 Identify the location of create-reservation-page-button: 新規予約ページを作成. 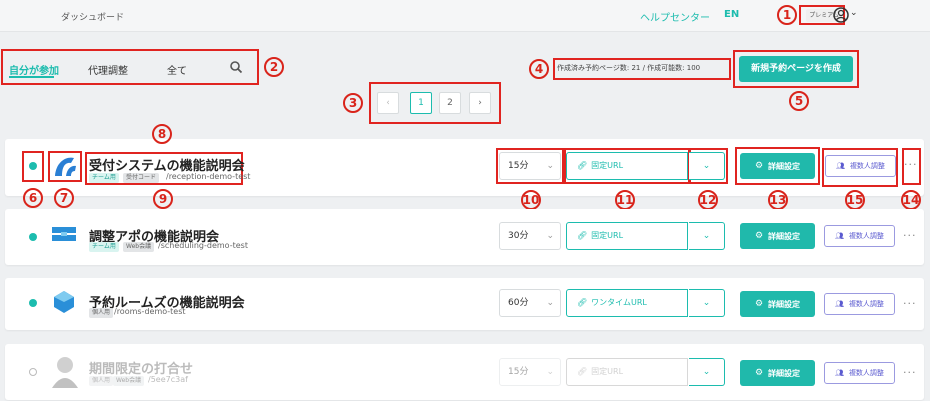
(796, 69).